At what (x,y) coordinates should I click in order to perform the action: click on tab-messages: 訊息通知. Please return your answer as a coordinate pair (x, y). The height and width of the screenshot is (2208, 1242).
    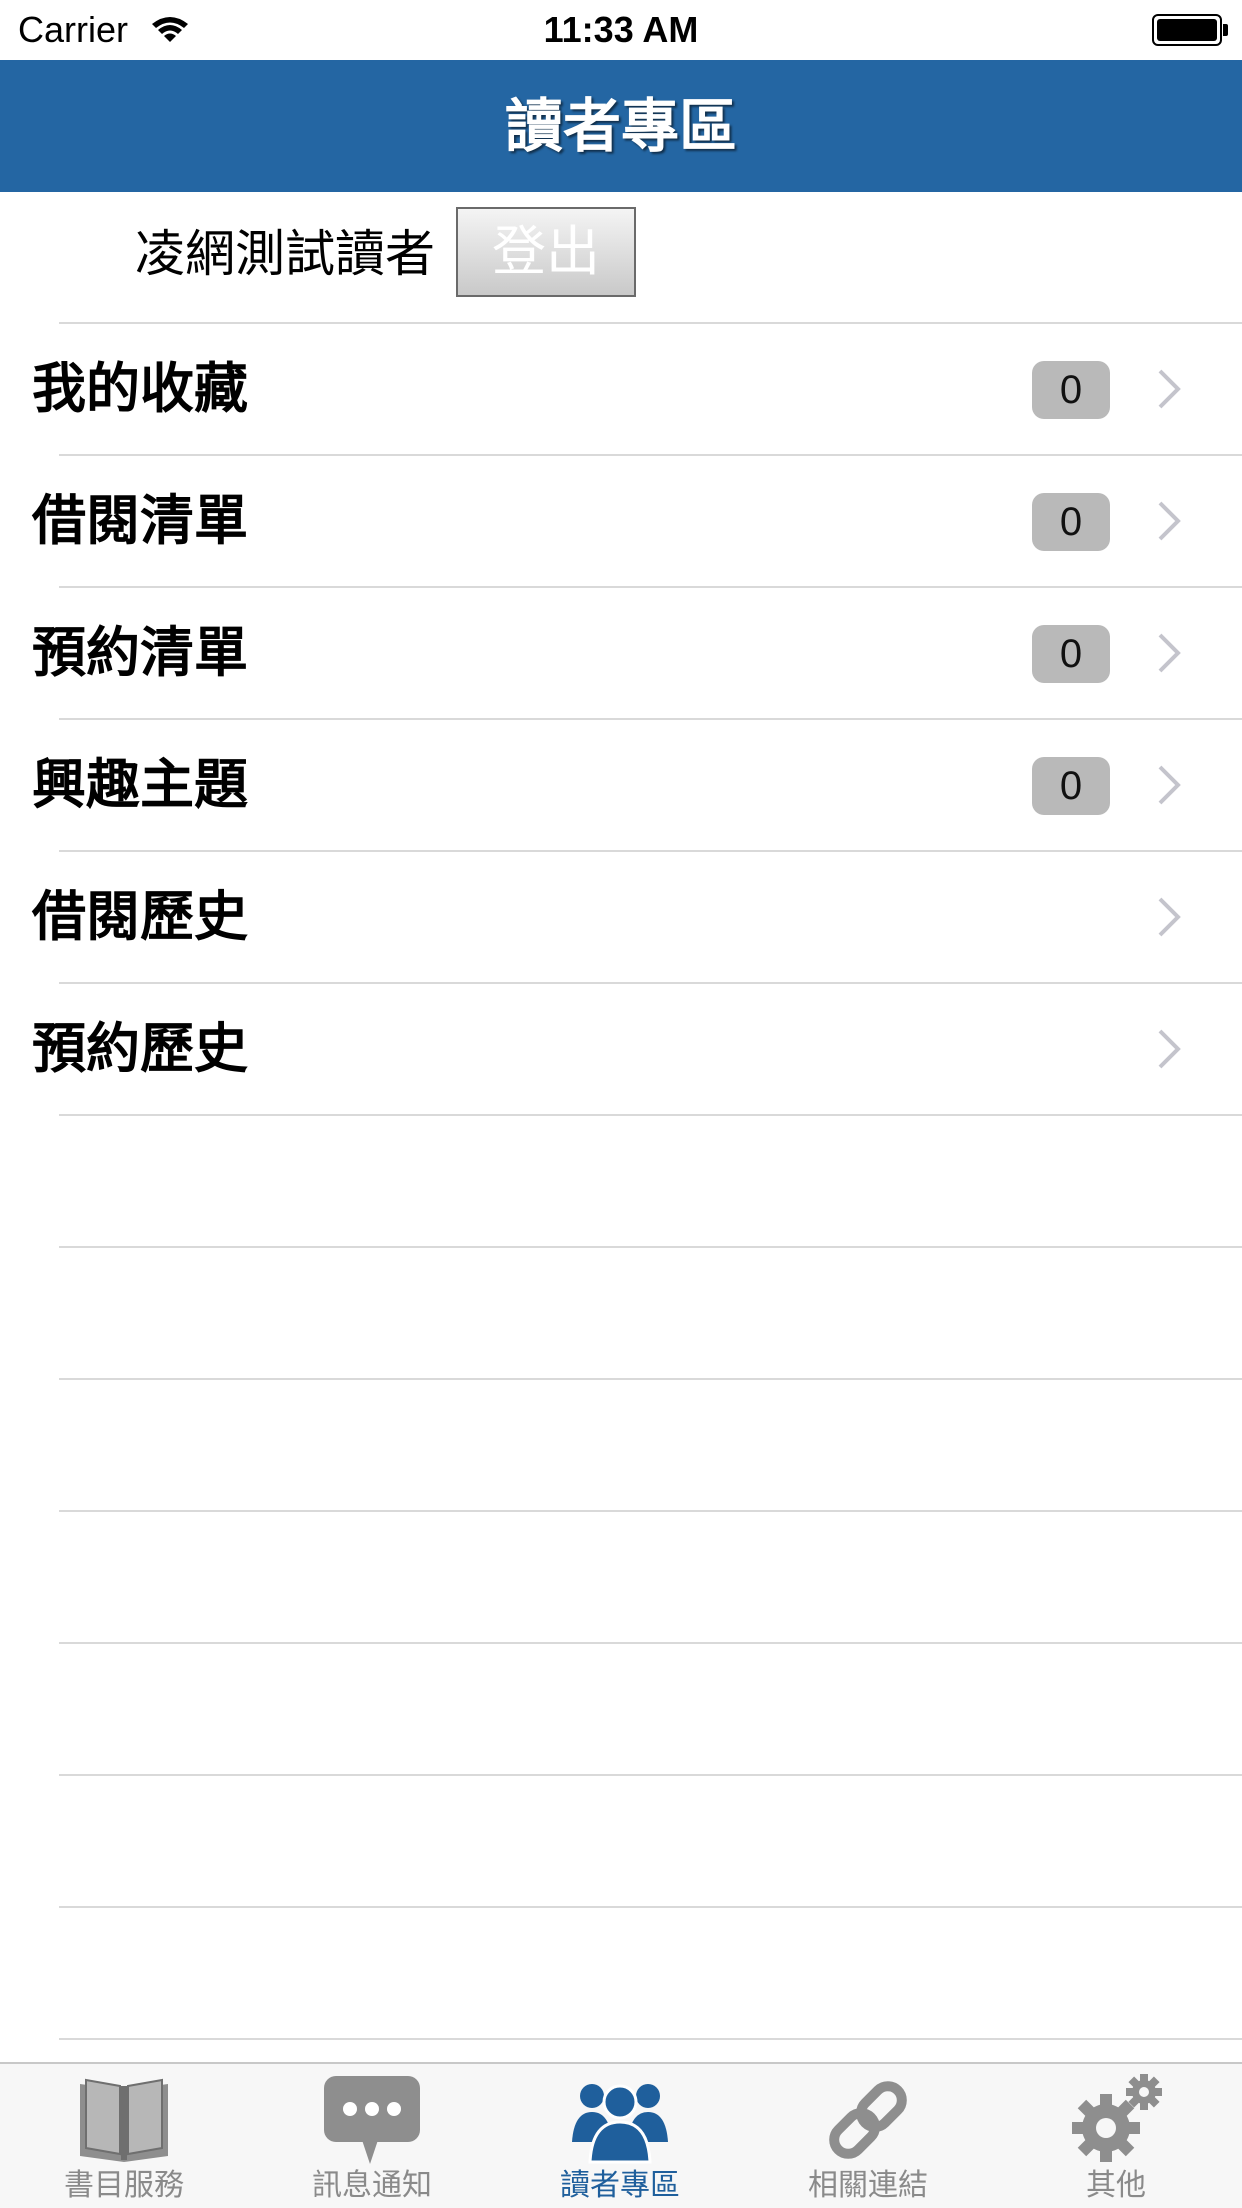
    Looking at the image, I should click on (372, 2136).